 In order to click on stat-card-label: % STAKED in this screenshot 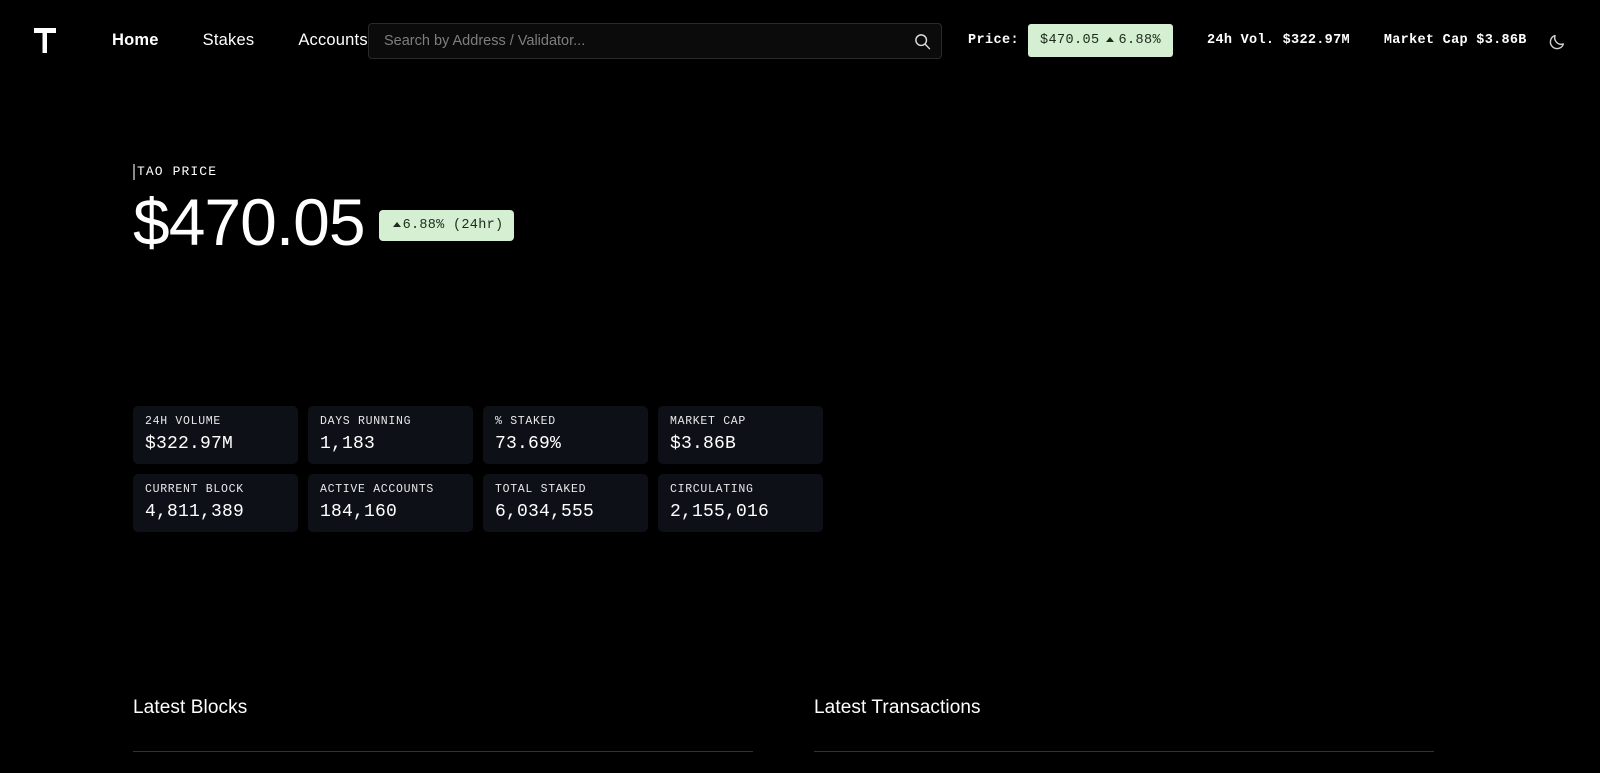, I will do `click(525, 421)`.